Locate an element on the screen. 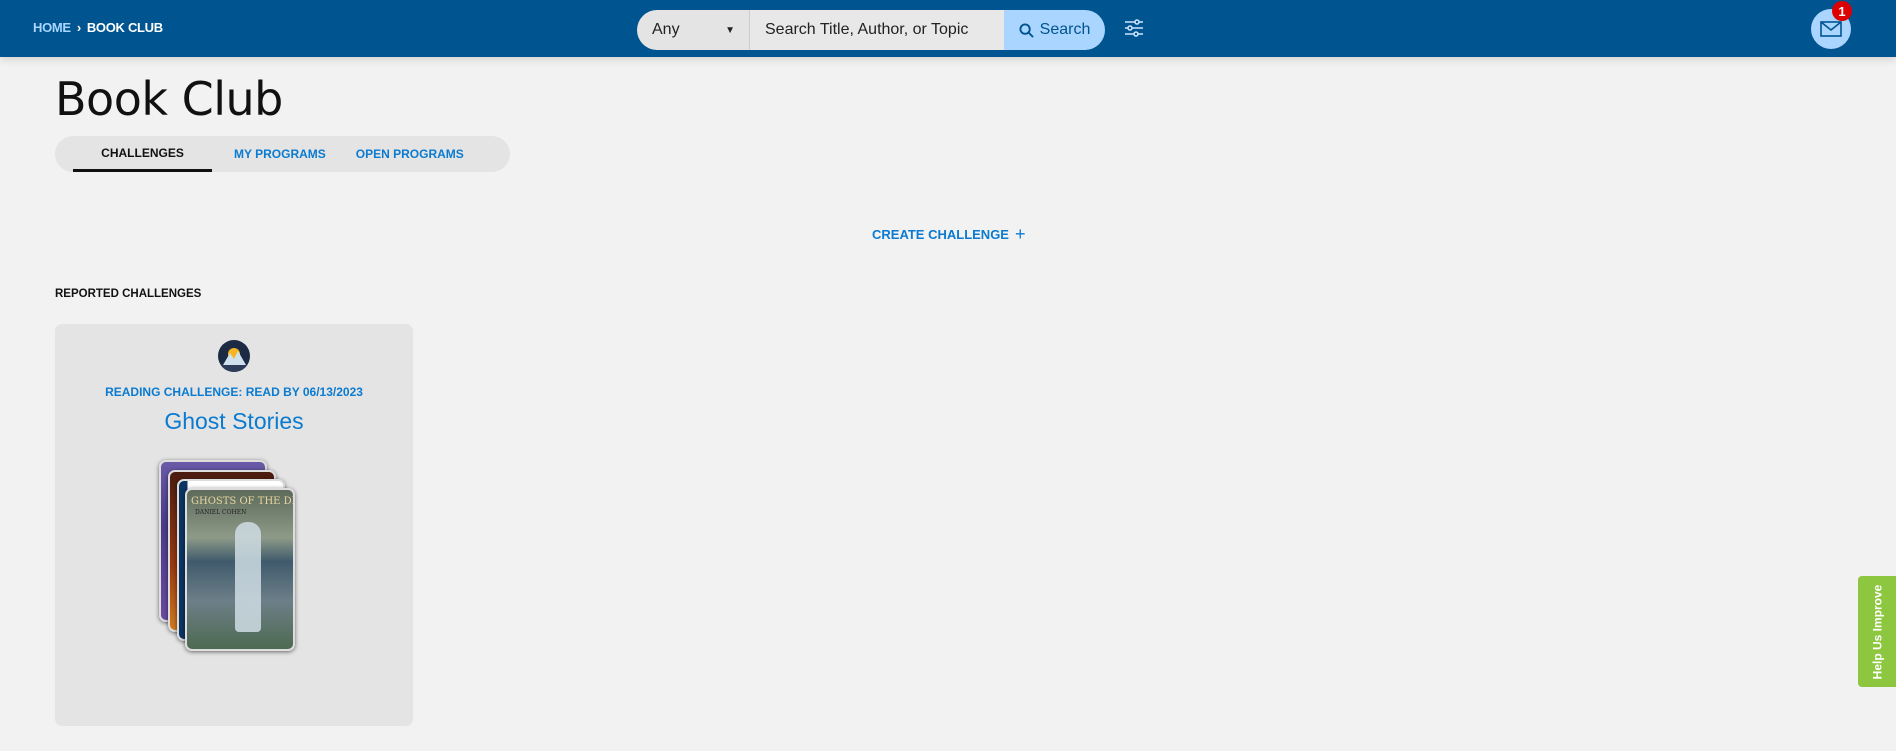 This screenshot has height=751, width=1896. cover-author: DANIEL COHEN is located at coordinates (221, 512).